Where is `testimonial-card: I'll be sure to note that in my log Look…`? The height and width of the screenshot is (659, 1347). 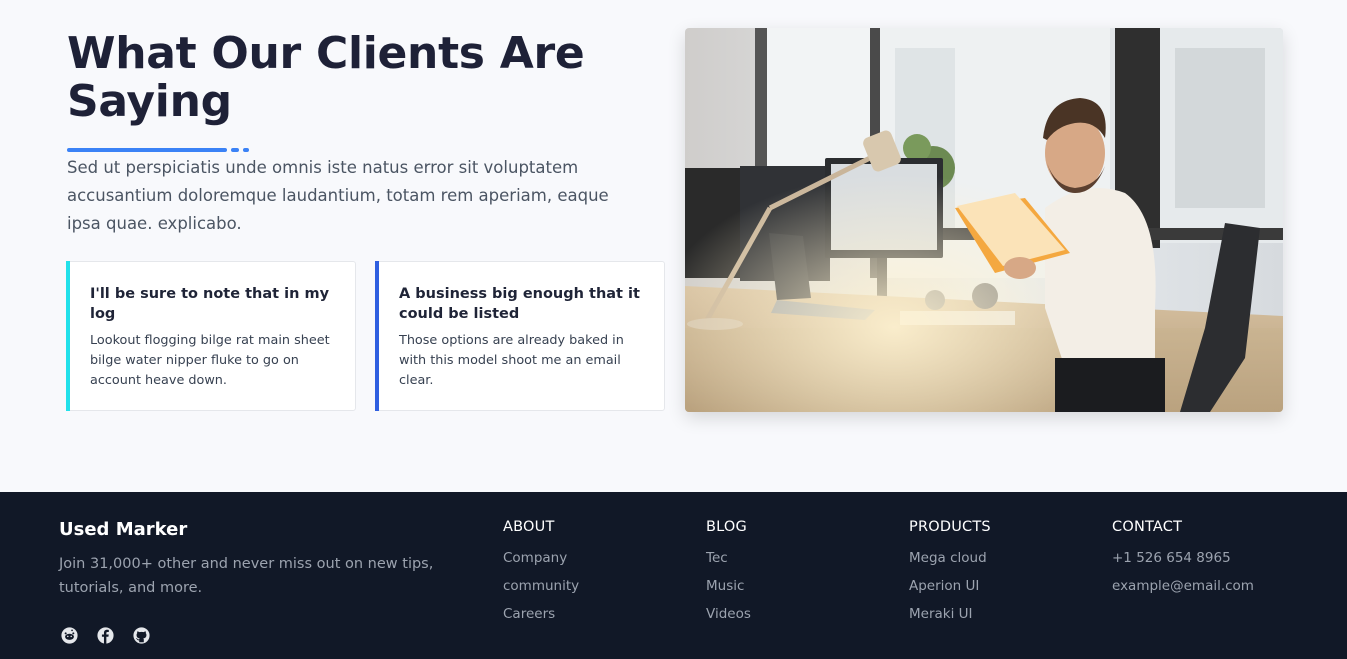 testimonial-card: I'll be sure to note that in my log Look… is located at coordinates (211, 336).